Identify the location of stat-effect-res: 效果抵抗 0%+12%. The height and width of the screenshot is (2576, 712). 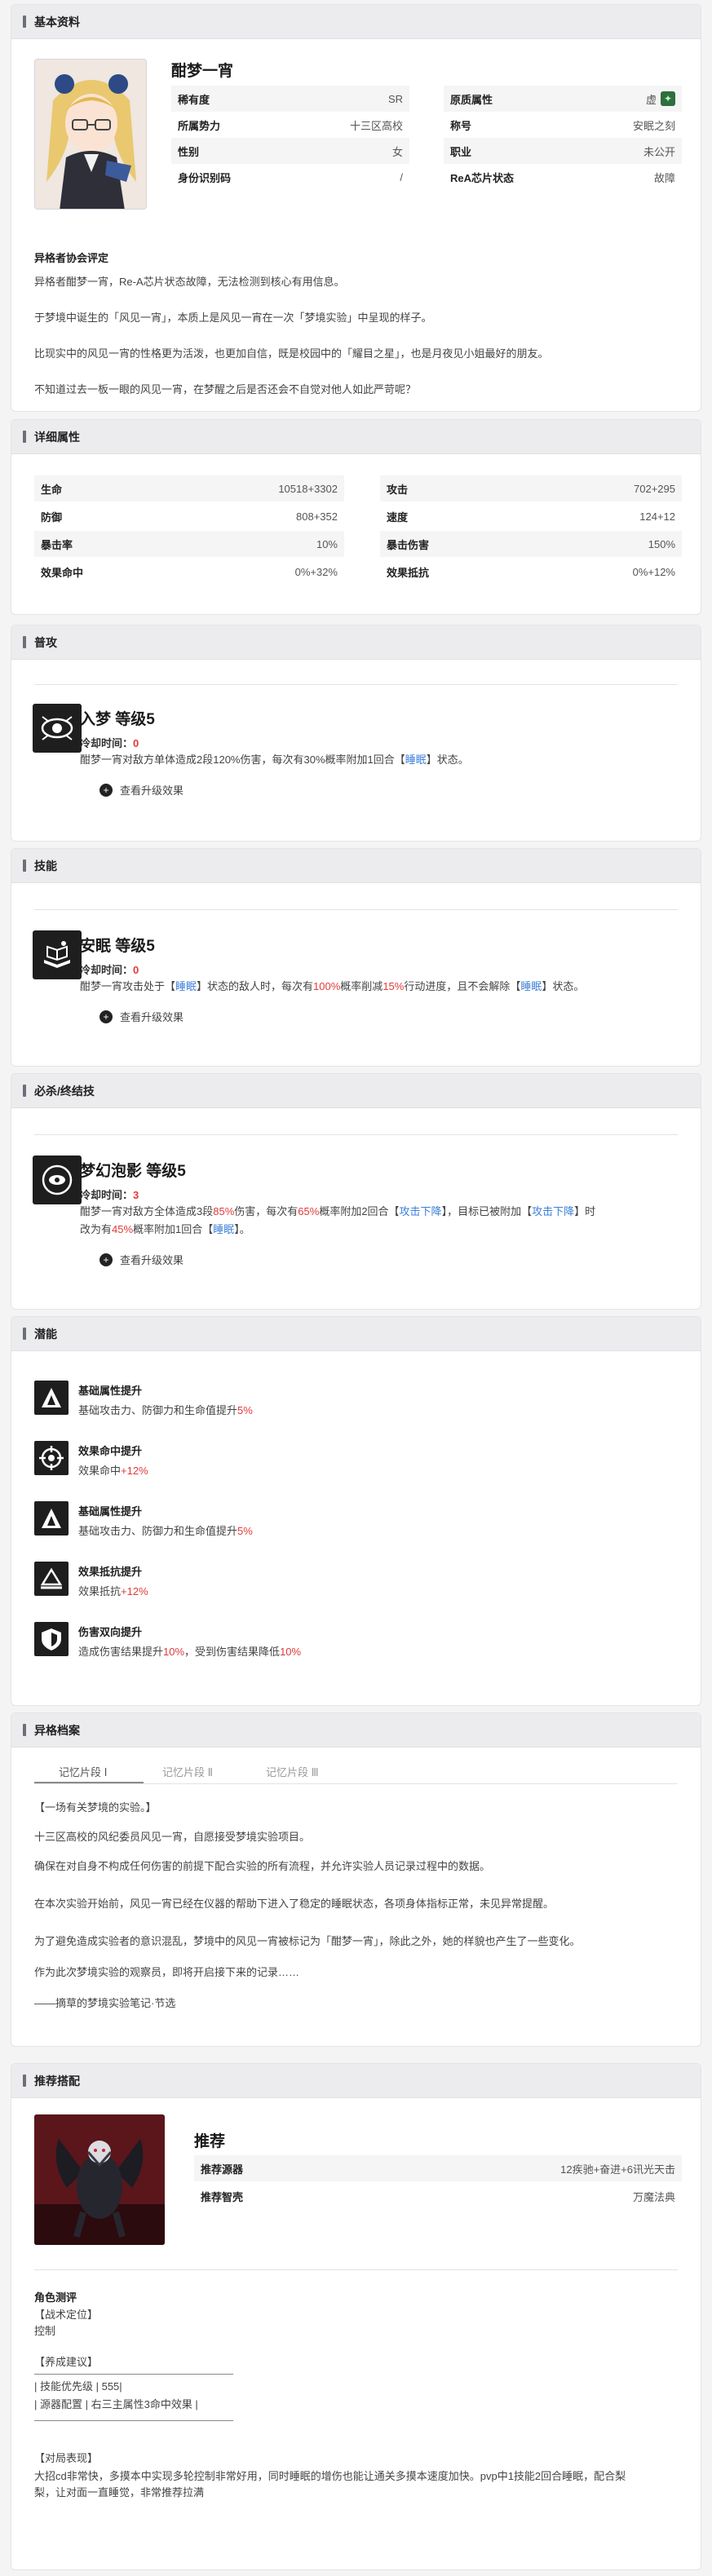
(531, 572).